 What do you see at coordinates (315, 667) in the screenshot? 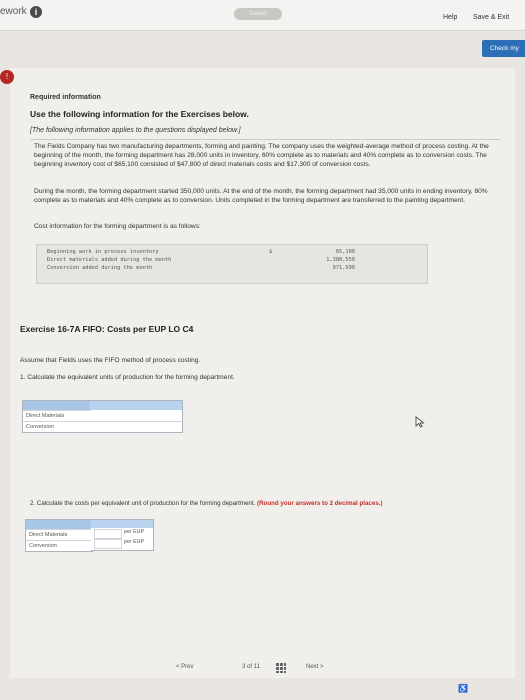
I see `next-button: Next >` at bounding box center [315, 667].